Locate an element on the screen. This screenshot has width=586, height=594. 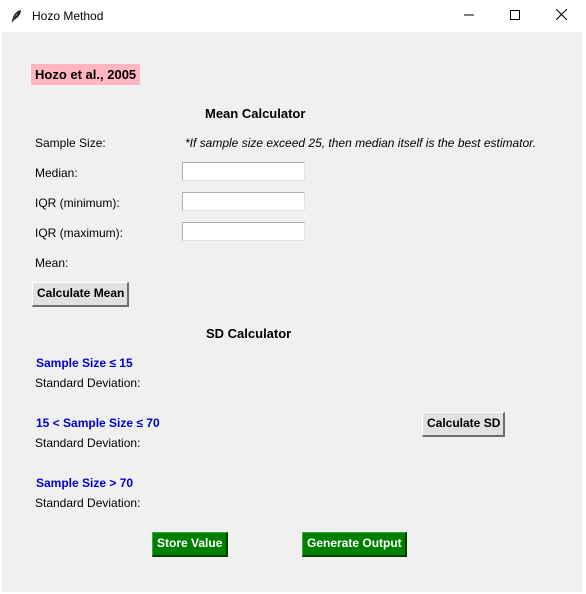
mean-calculator-heading: Mean Calculator is located at coordinates (255, 113).